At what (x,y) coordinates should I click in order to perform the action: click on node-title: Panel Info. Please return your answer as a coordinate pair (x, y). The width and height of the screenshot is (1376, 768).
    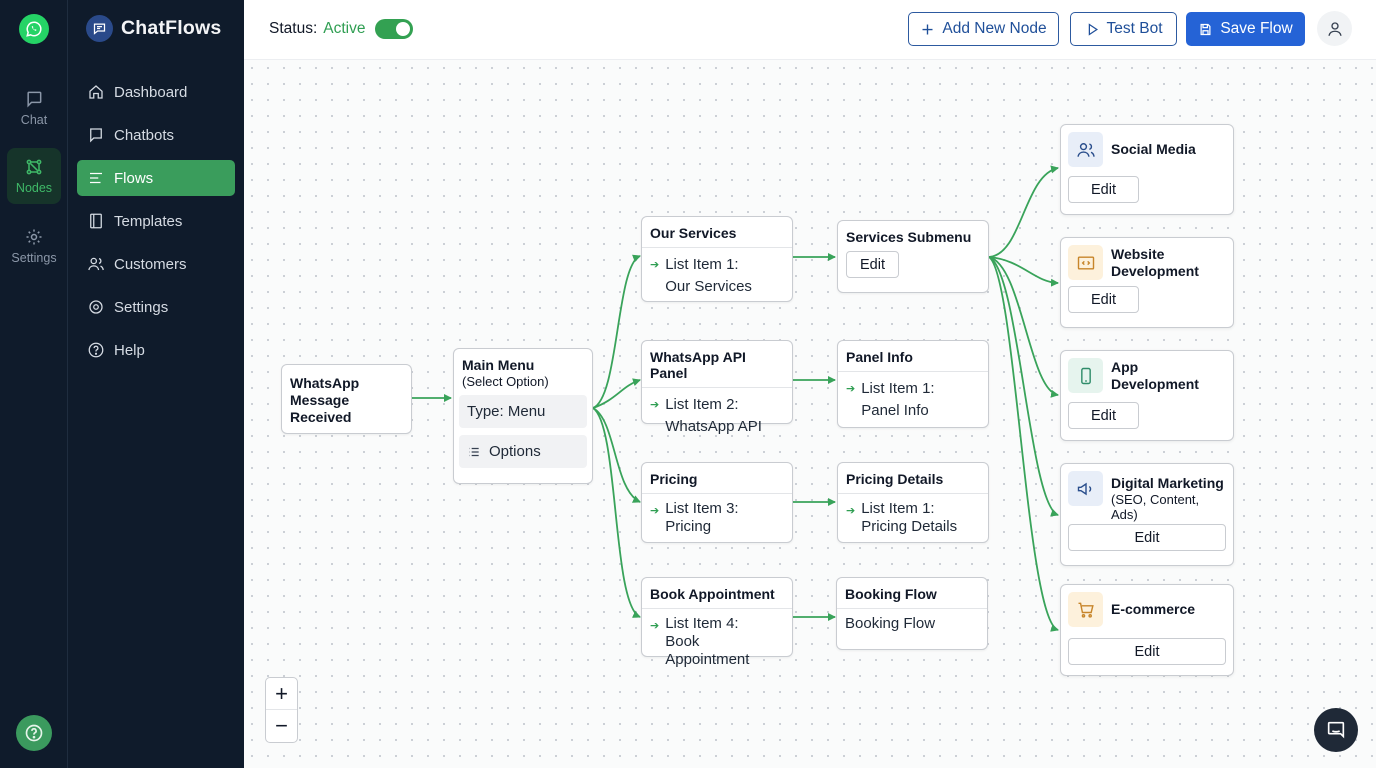
    Looking at the image, I should click on (913, 356).